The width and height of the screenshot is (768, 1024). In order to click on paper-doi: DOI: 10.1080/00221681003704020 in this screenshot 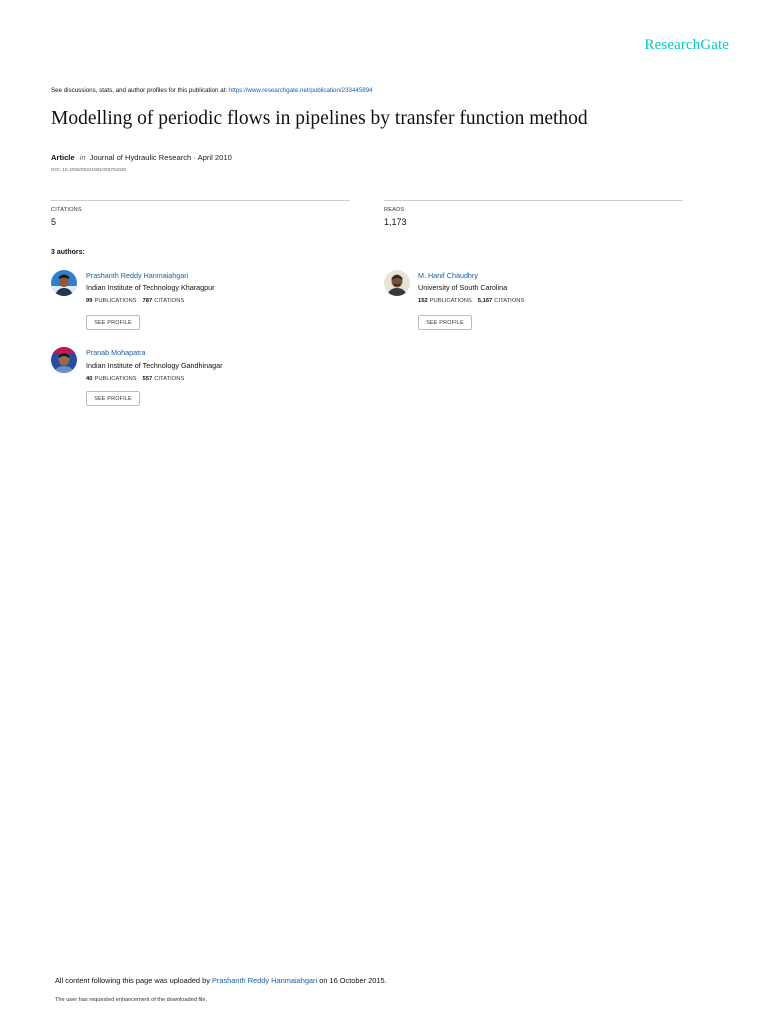, I will do `click(89, 170)`.